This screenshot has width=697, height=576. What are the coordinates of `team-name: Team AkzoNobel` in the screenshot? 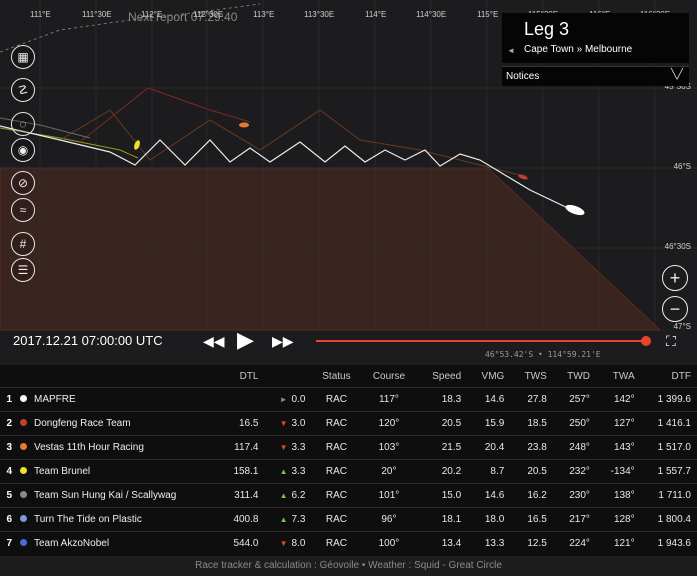 It's located at (125, 543).